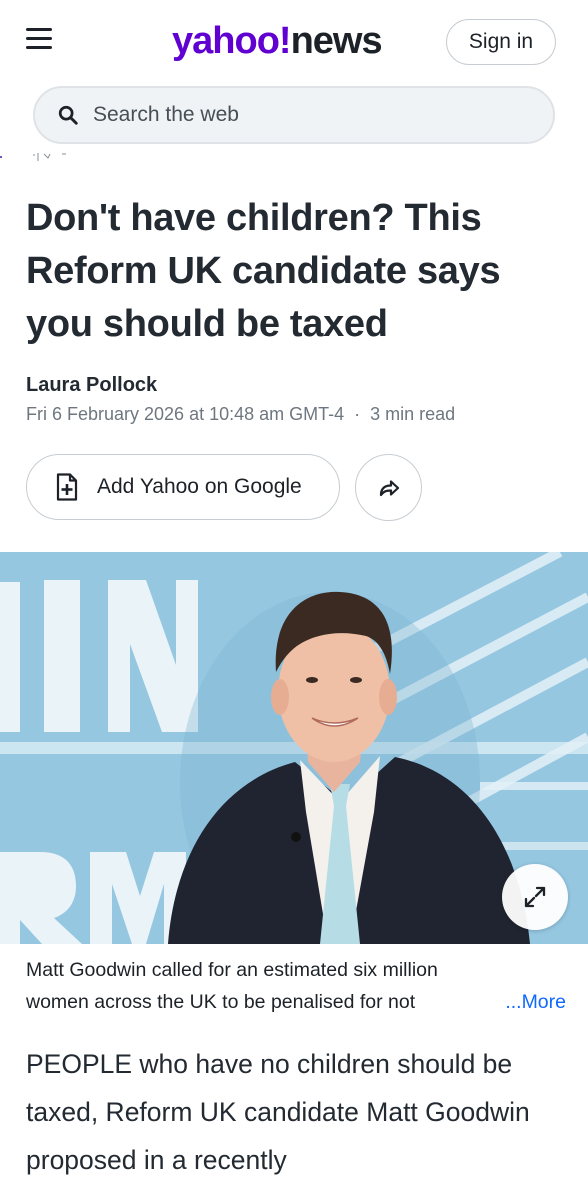 The height and width of the screenshot is (1200, 588). Describe the element at coordinates (199, 486) in the screenshot. I see `add-button-label: Add Yahoo on Google` at that location.